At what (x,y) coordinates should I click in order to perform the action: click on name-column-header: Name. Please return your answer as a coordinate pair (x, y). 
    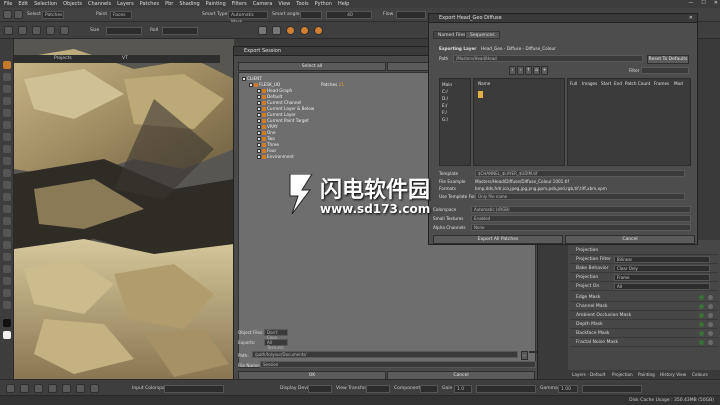
    Looking at the image, I should click on (484, 83).